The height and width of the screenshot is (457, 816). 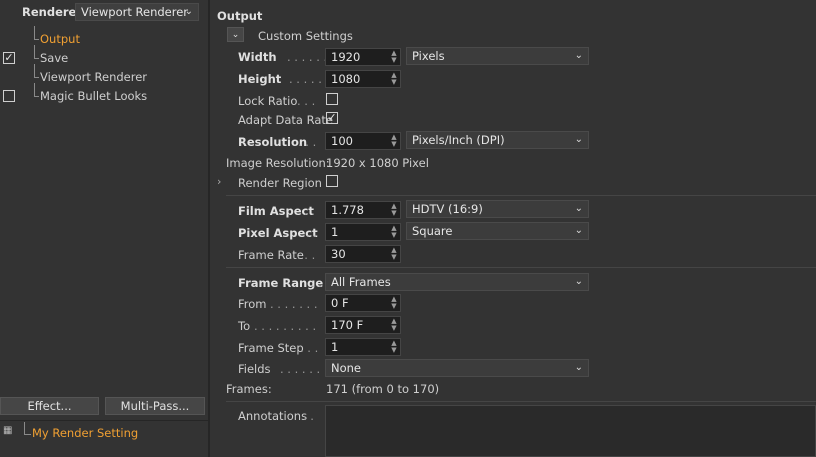 What do you see at coordinates (285, 120) in the screenshot?
I see `adapt-data-rate-label: Adapt Data Rate` at bounding box center [285, 120].